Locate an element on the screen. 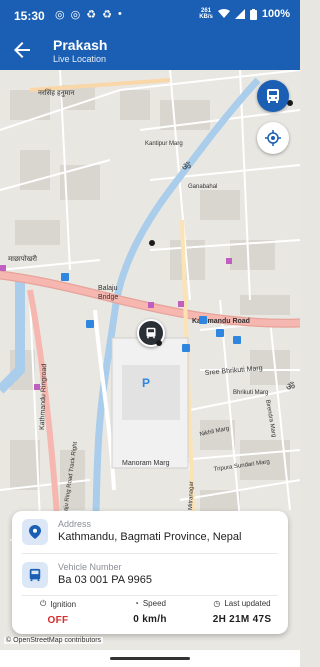  clock-icon: ◷ is located at coordinates (217, 603).